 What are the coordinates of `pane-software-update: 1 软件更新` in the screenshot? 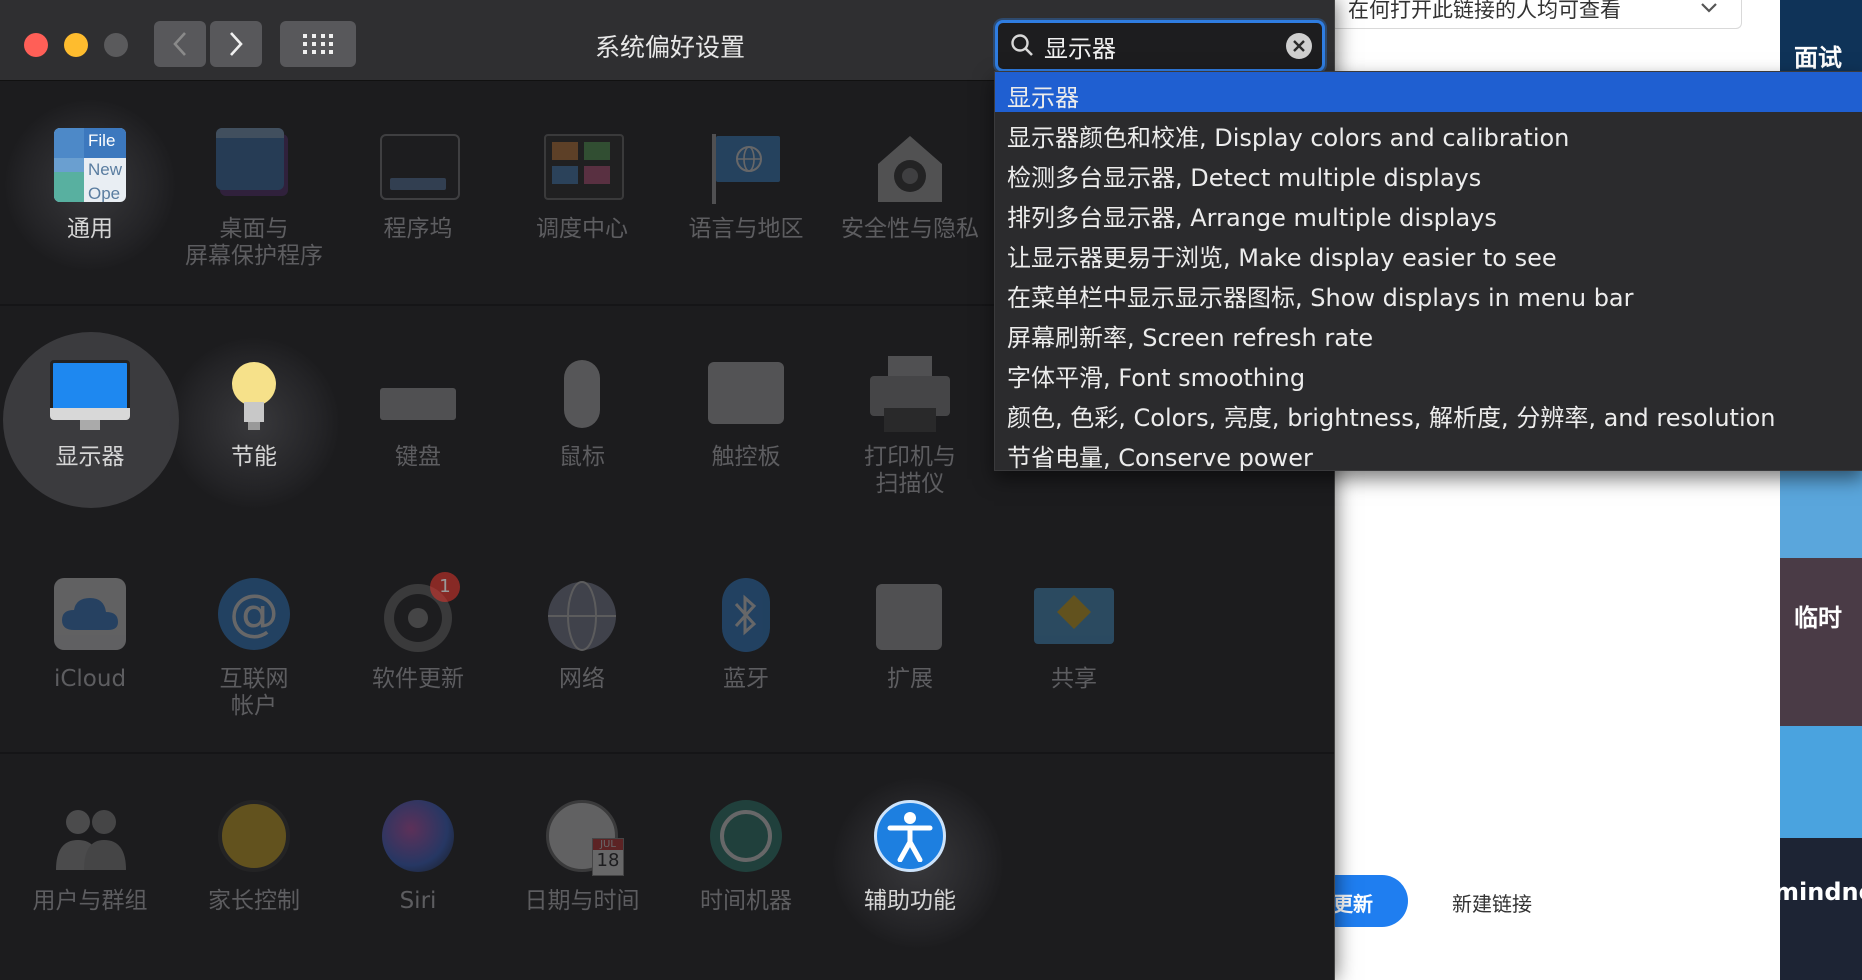 It's located at (418, 665).